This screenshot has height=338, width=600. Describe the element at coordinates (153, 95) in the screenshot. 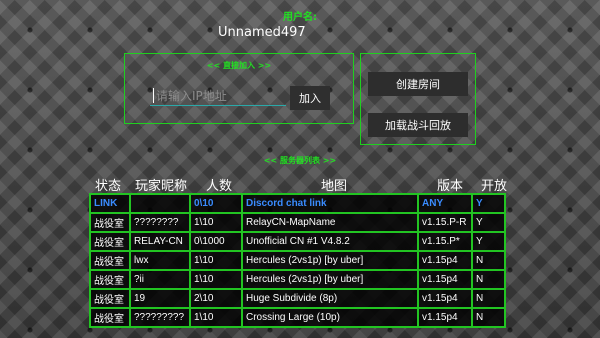

I see `text-caret` at that location.